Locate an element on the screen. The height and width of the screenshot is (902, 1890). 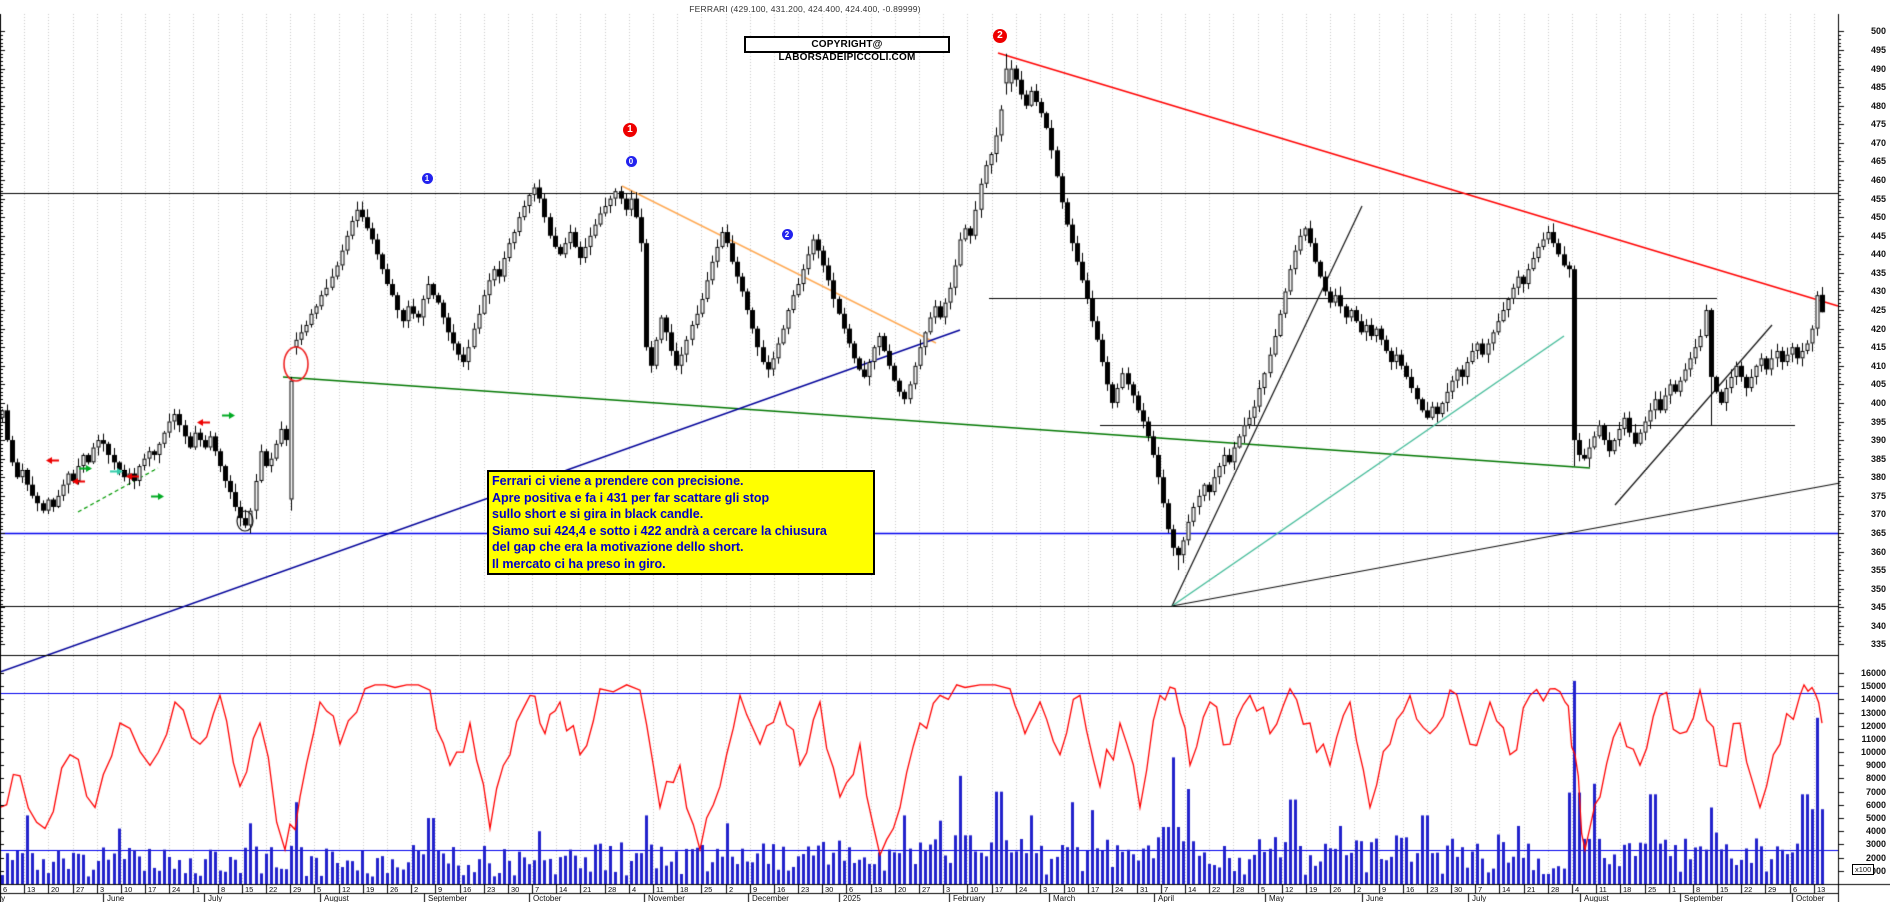
price-label: 495 is located at coordinates (1878, 50).